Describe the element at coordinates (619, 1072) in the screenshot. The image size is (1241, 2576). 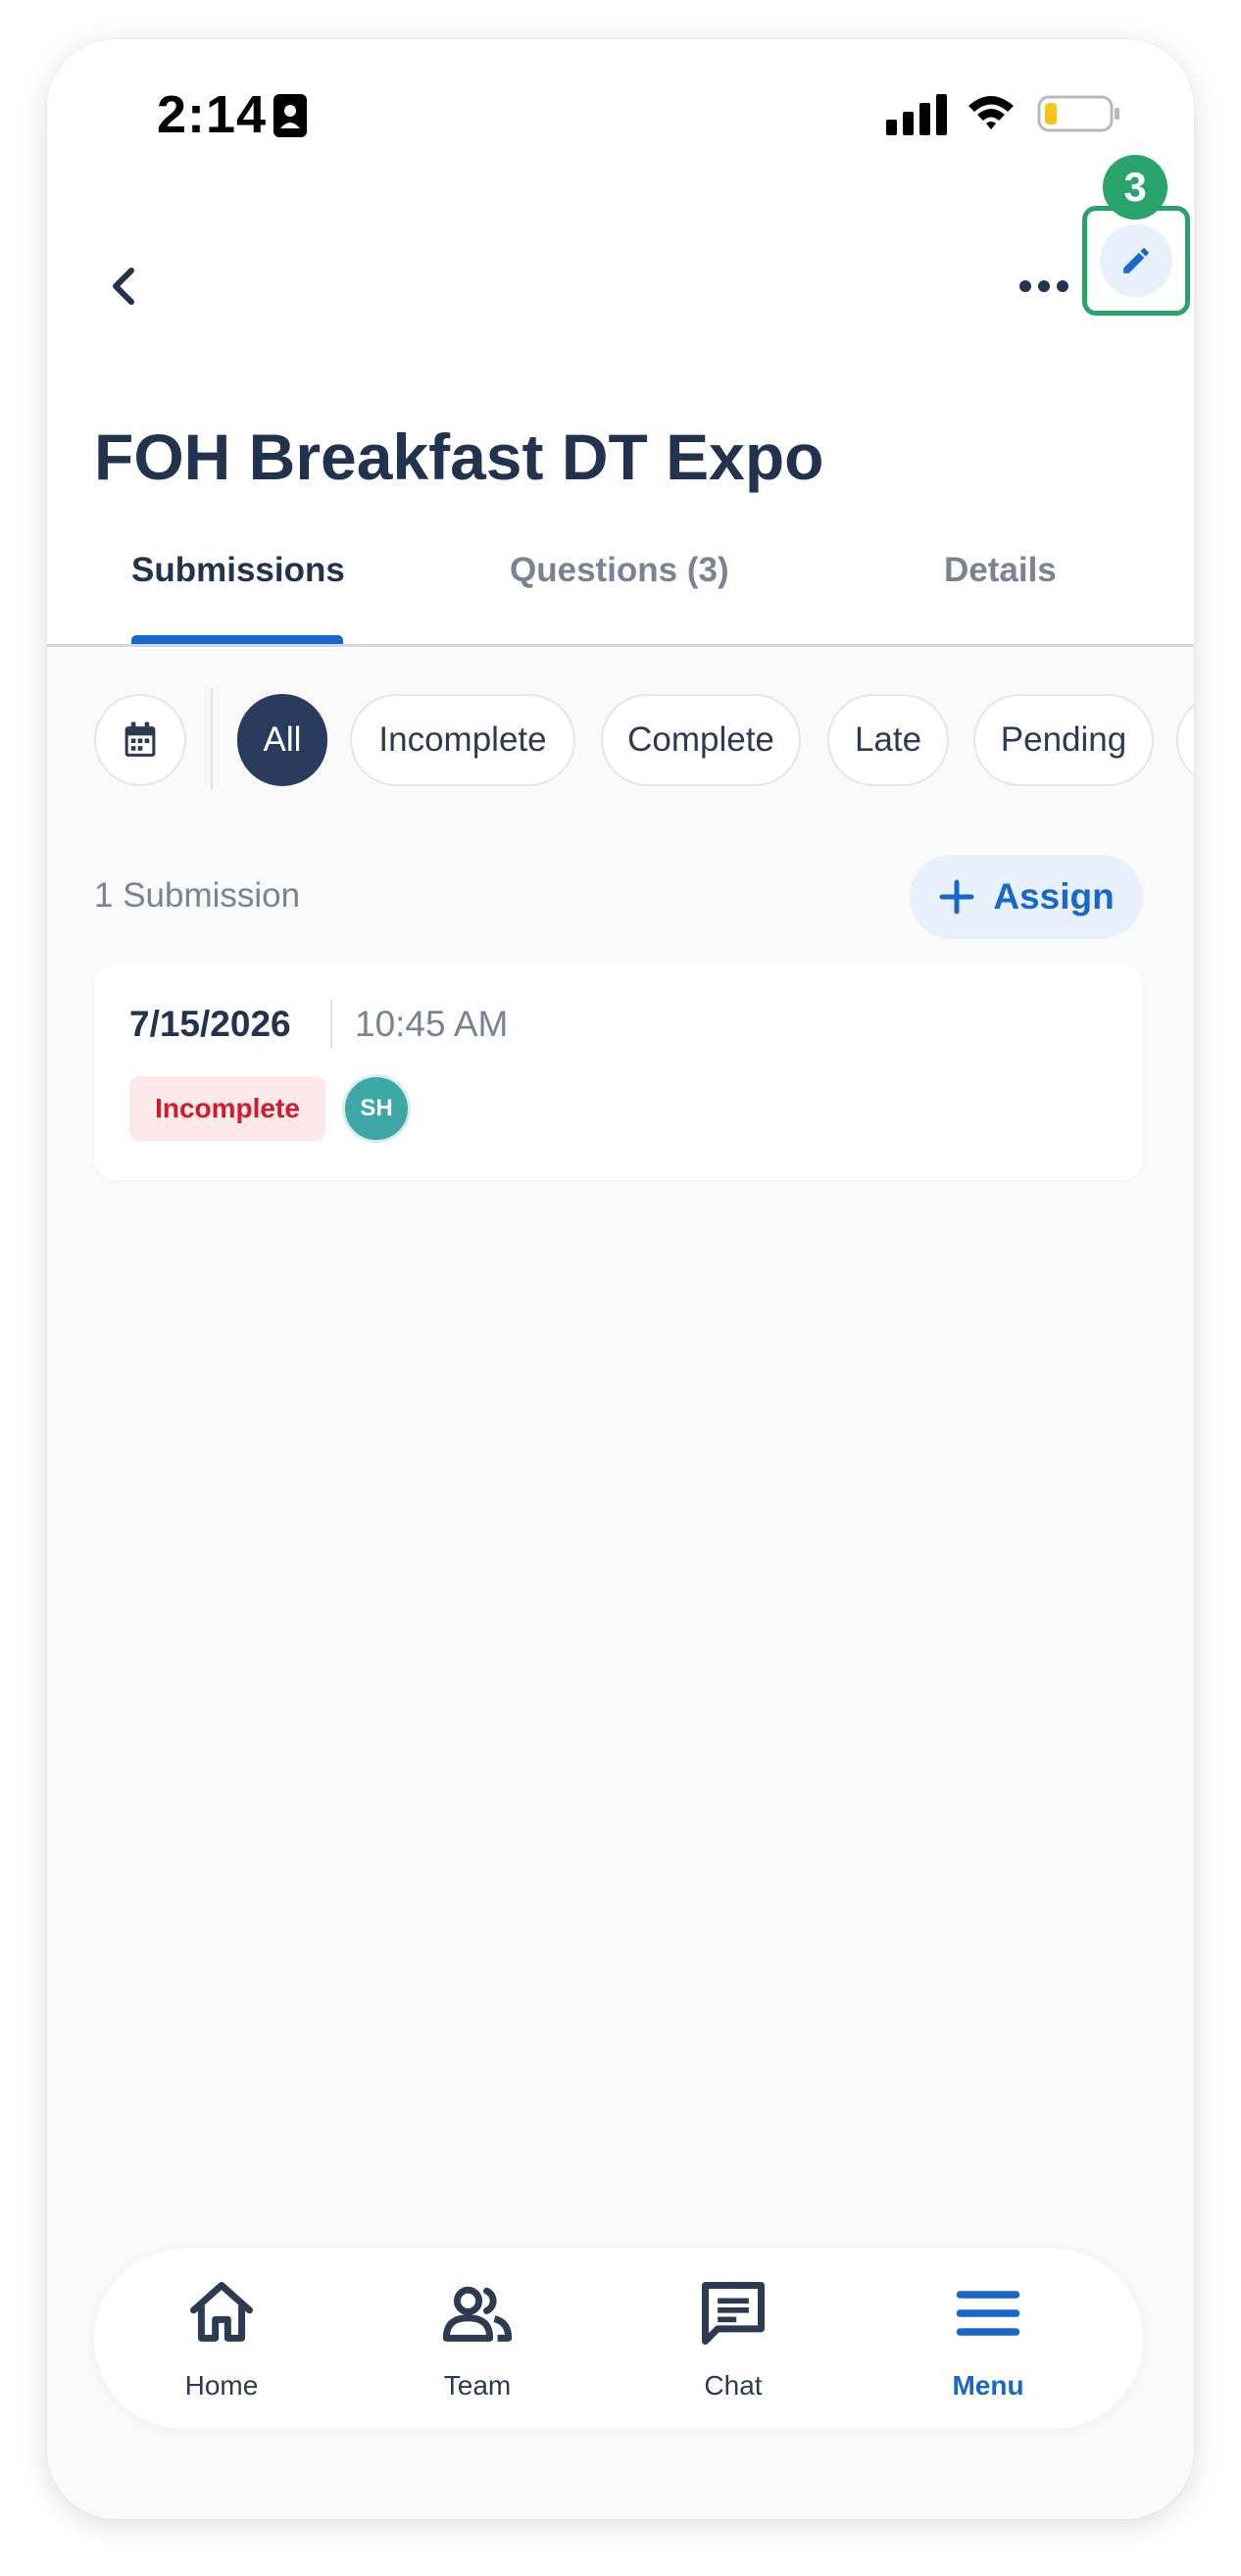
I see `submission-card: 7/15/2026 10:45 AM Incomplete SH` at that location.